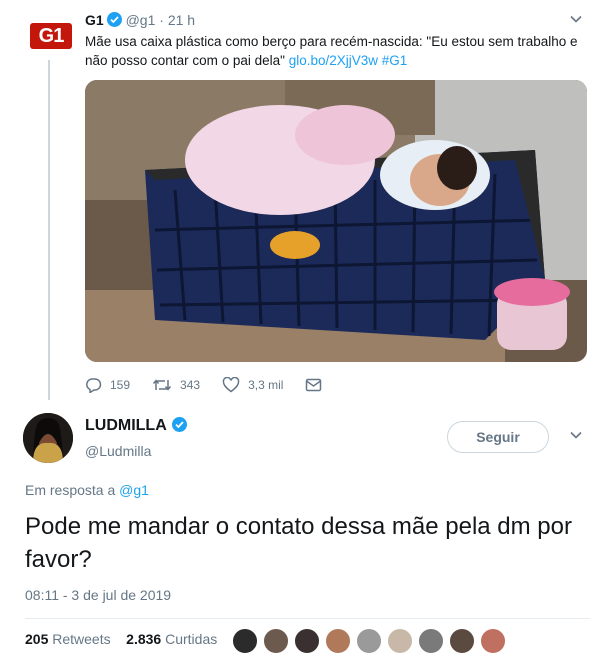 Image resolution: width=608 pixels, height=662 pixels. Describe the element at coordinates (498, 437) in the screenshot. I see `follow-button: Seguir` at that location.